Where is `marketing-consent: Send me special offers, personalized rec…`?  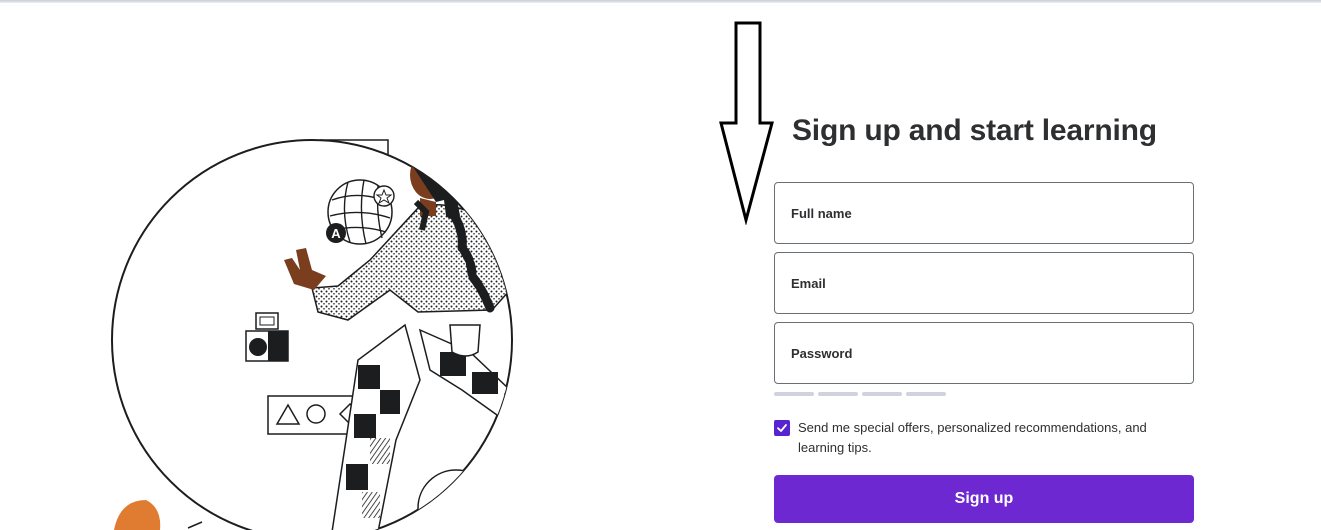 marketing-consent: Send me special offers, personalized rec… is located at coordinates (984, 438).